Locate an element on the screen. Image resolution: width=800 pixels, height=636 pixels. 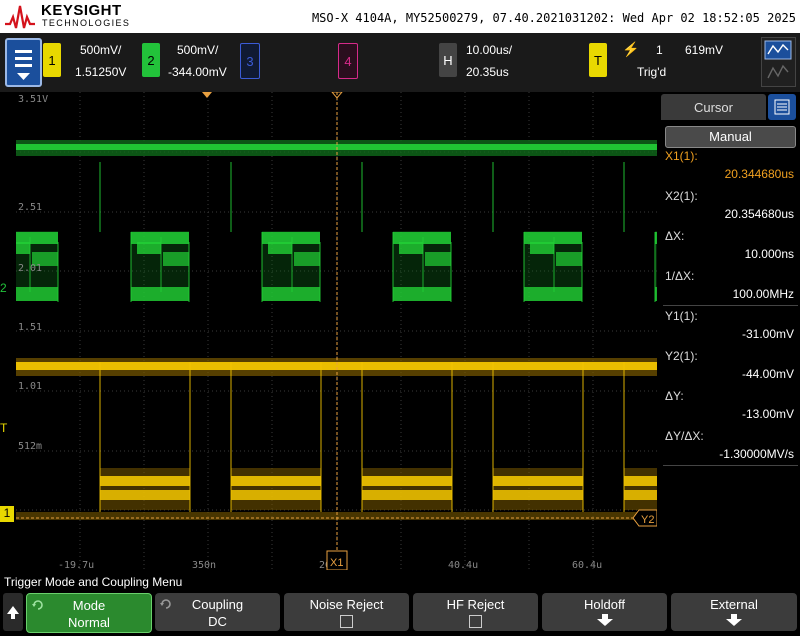
noise-reject-label: Noise Reject is located at coordinates (346, 604).